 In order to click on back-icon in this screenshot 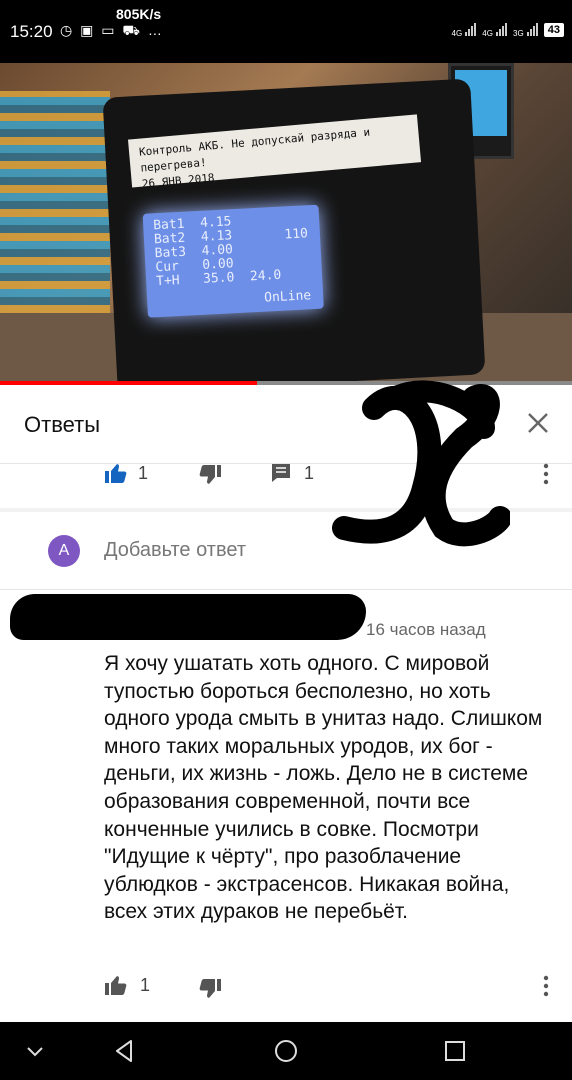, I will do `click(125, 1051)`.